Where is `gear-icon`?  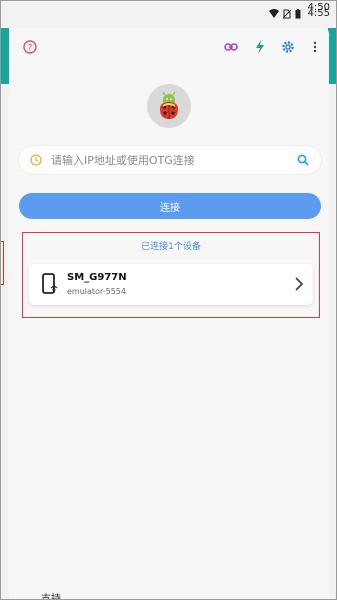
gear-icon is located at coordinates (288, 47).